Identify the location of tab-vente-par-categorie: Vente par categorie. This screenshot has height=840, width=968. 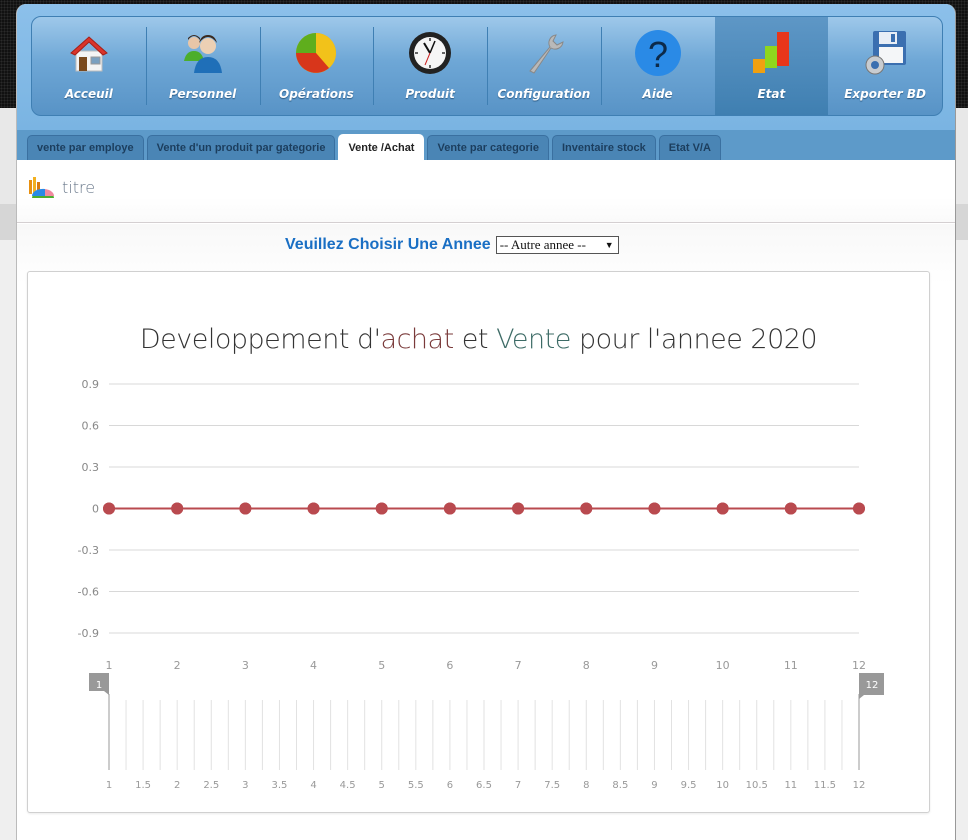
(488, 147).